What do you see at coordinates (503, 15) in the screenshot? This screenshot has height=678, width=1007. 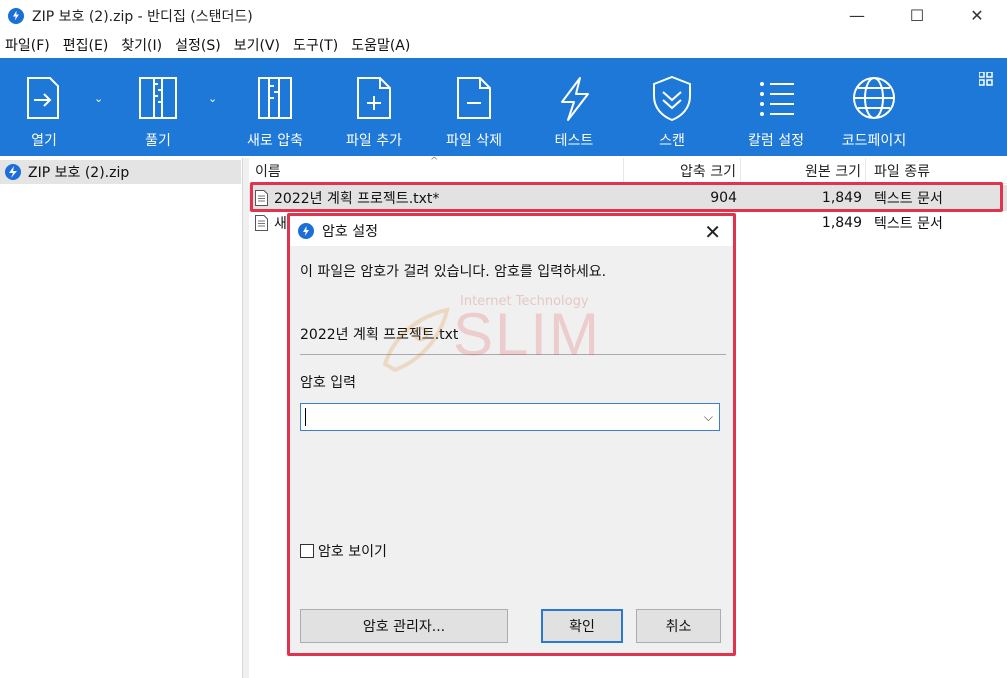 I see `title-bar: ZIP 보호 (2).zip - 반디집 (스탠더드) — ☐ ✕` at bounding box center [503, 15].